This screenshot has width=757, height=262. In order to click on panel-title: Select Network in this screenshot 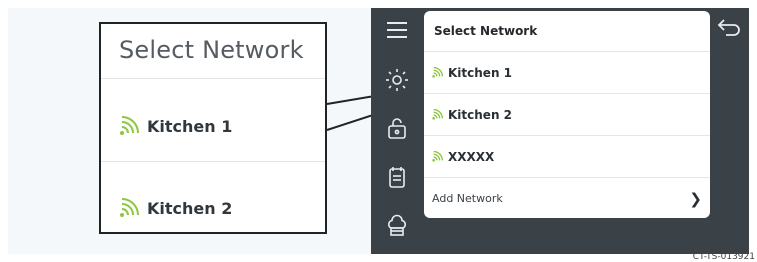, I will do `click(567, 31)`.